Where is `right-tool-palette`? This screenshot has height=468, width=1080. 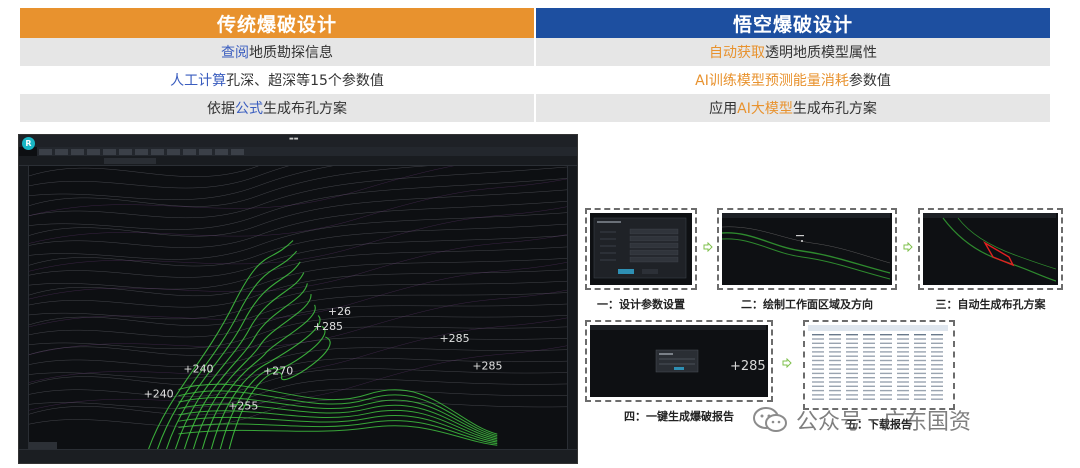
right-tool-palette is located at coordinates (572, 307).